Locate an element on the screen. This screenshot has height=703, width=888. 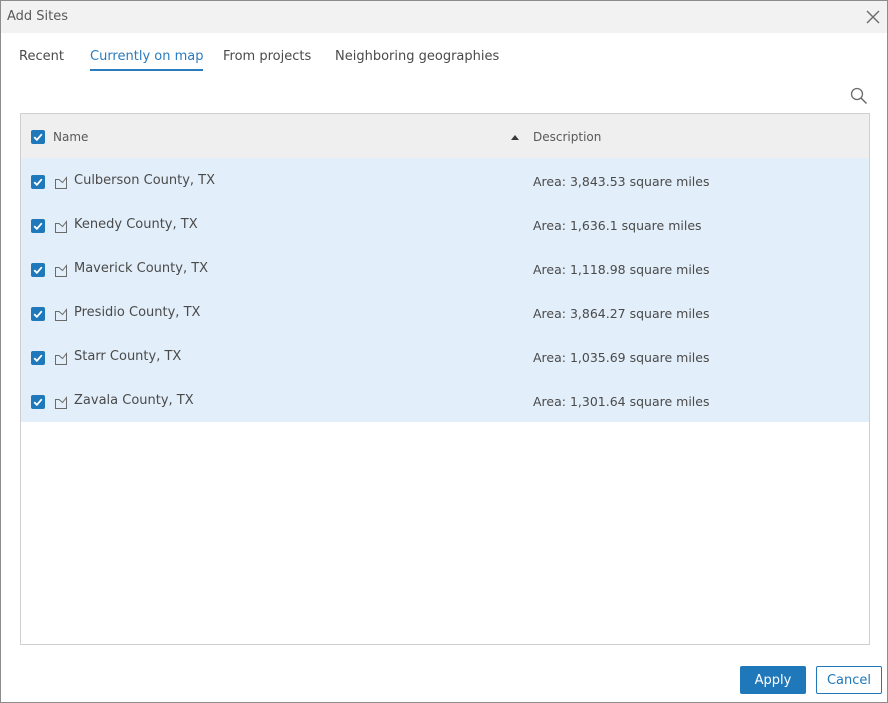
row-description: Area: 1,118.98 square miles is located at coordinates (621, 269).